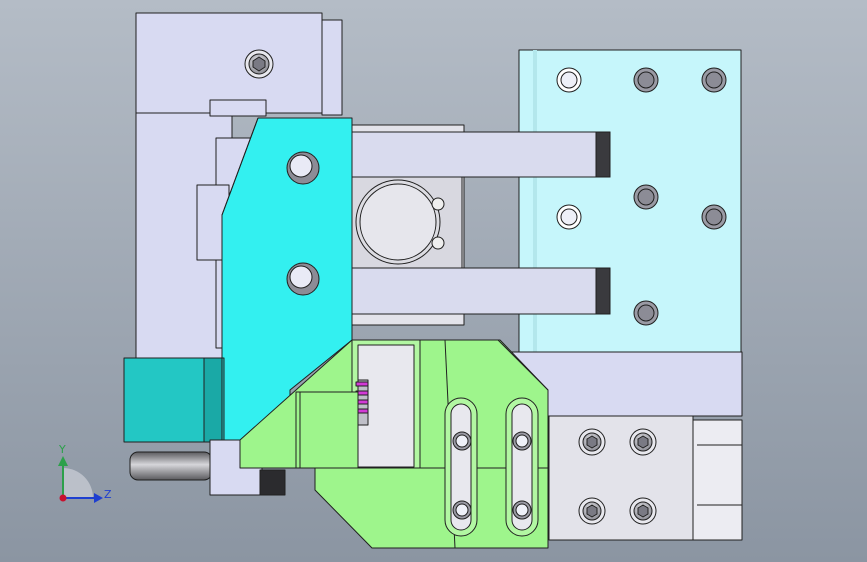 Image resolution: width=867 pixels, height=562 pixels. Describe the element at coordinates (476, 291) in the screenshot. I see `piston-rod-lower` at that location.